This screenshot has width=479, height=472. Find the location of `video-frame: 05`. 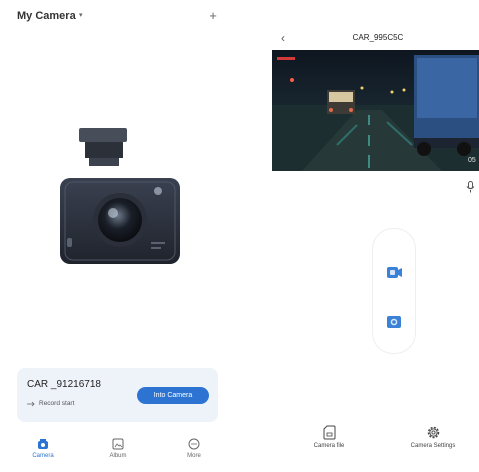

video-frame: 05 is located at coordinates (375, 110).